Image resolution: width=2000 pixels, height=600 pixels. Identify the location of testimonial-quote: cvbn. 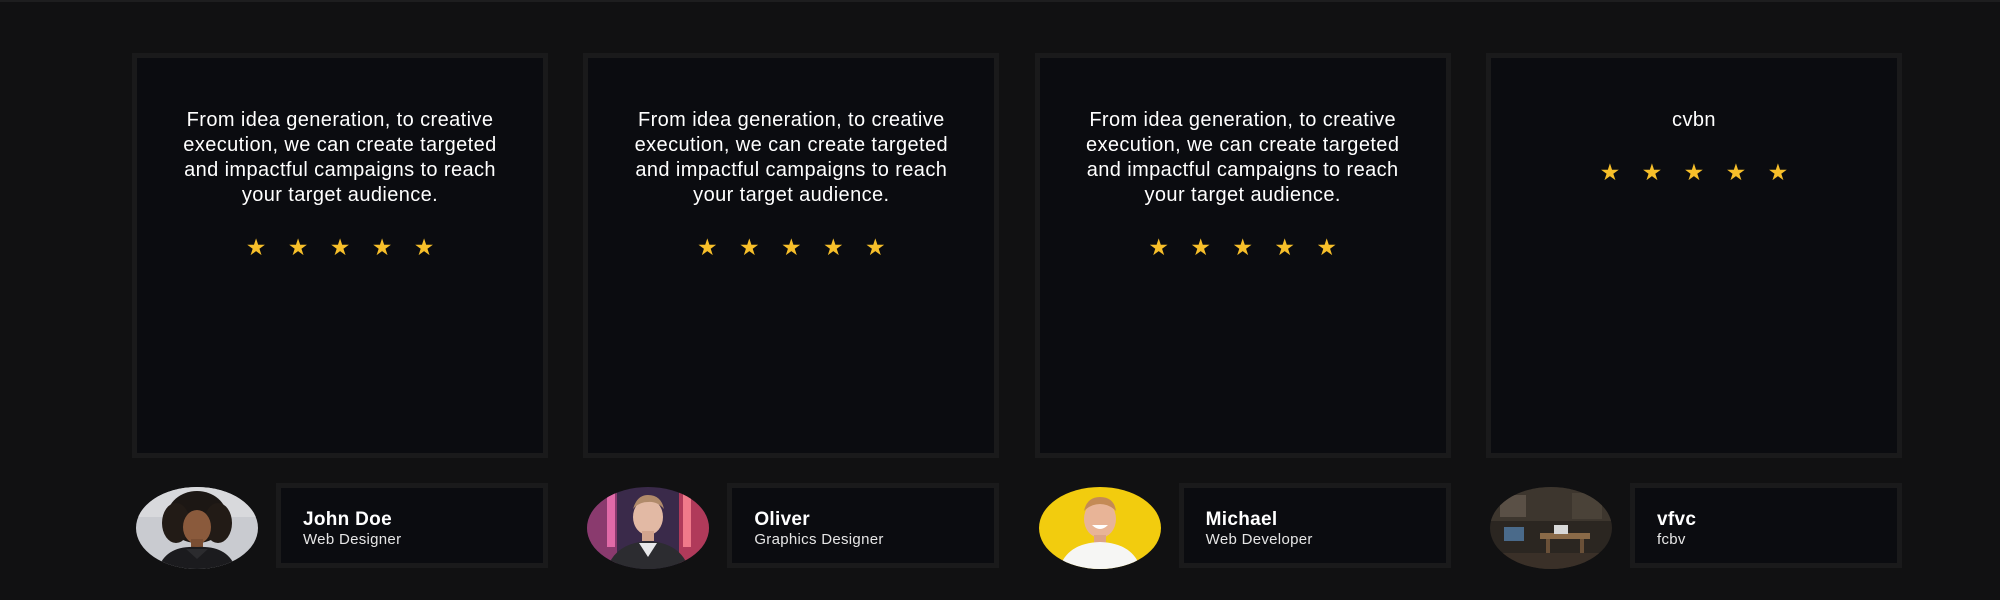
(1694, 120).